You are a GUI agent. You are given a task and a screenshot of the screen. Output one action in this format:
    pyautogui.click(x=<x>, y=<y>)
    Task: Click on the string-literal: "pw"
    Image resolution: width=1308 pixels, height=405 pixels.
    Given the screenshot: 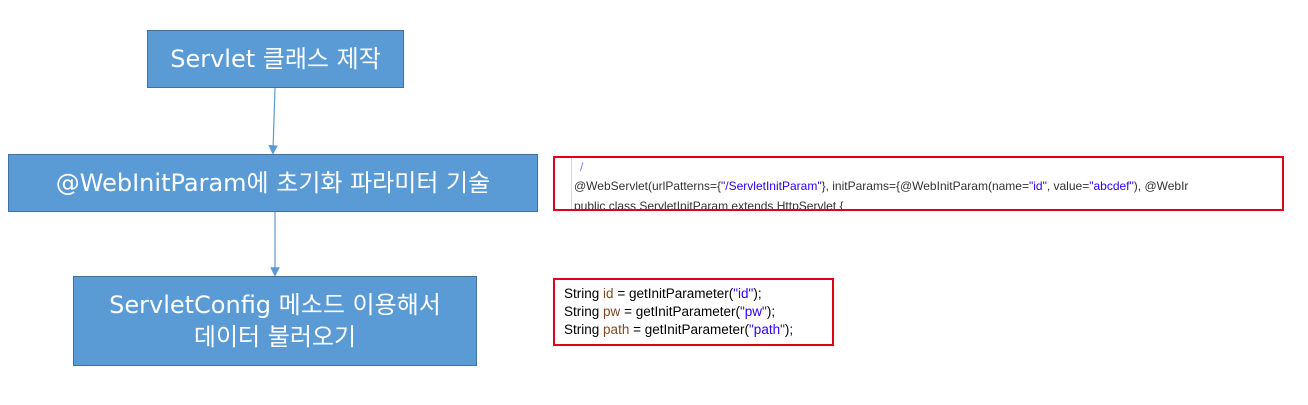 What is the action you would take?
    pyautogui.click(x=753, y=311)
    